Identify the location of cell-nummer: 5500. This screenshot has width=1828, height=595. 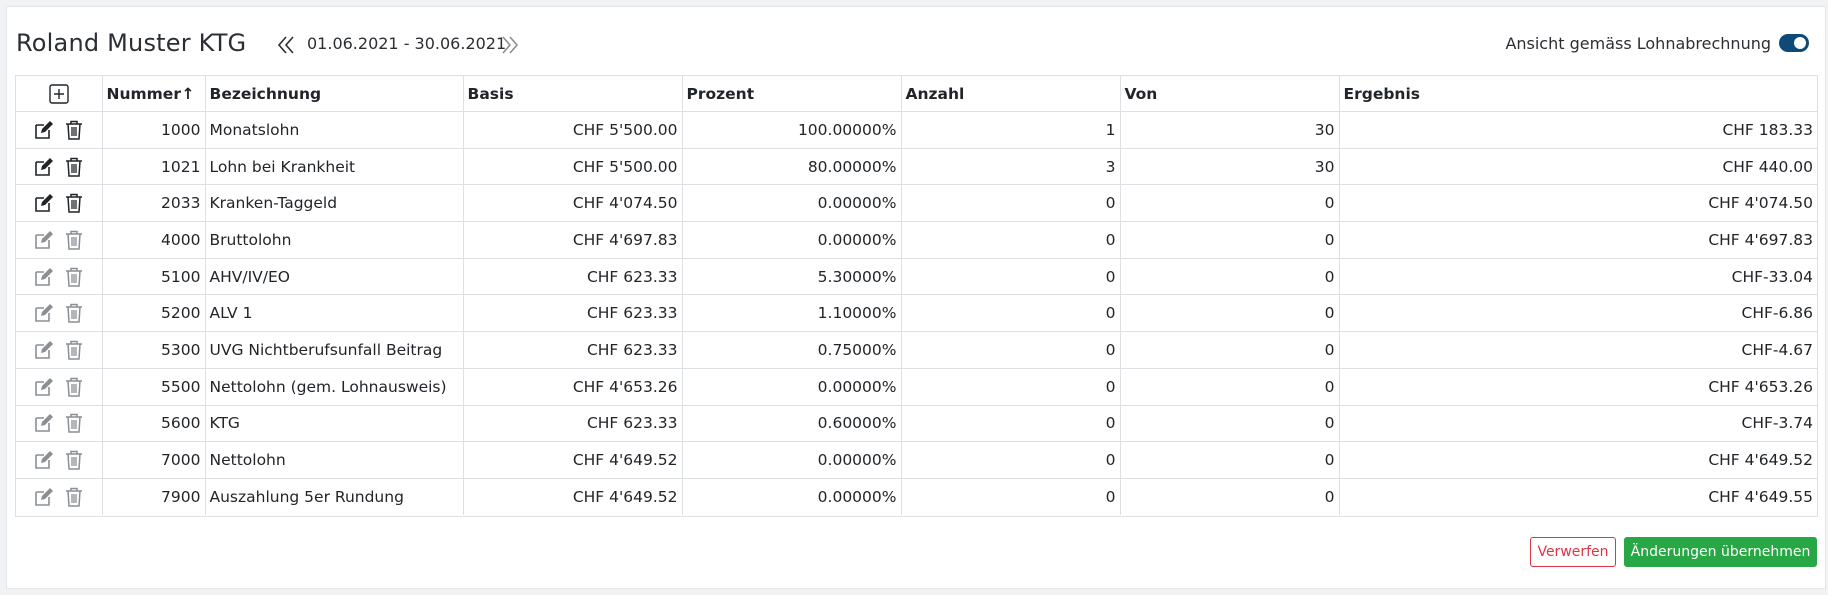
(154, 387).